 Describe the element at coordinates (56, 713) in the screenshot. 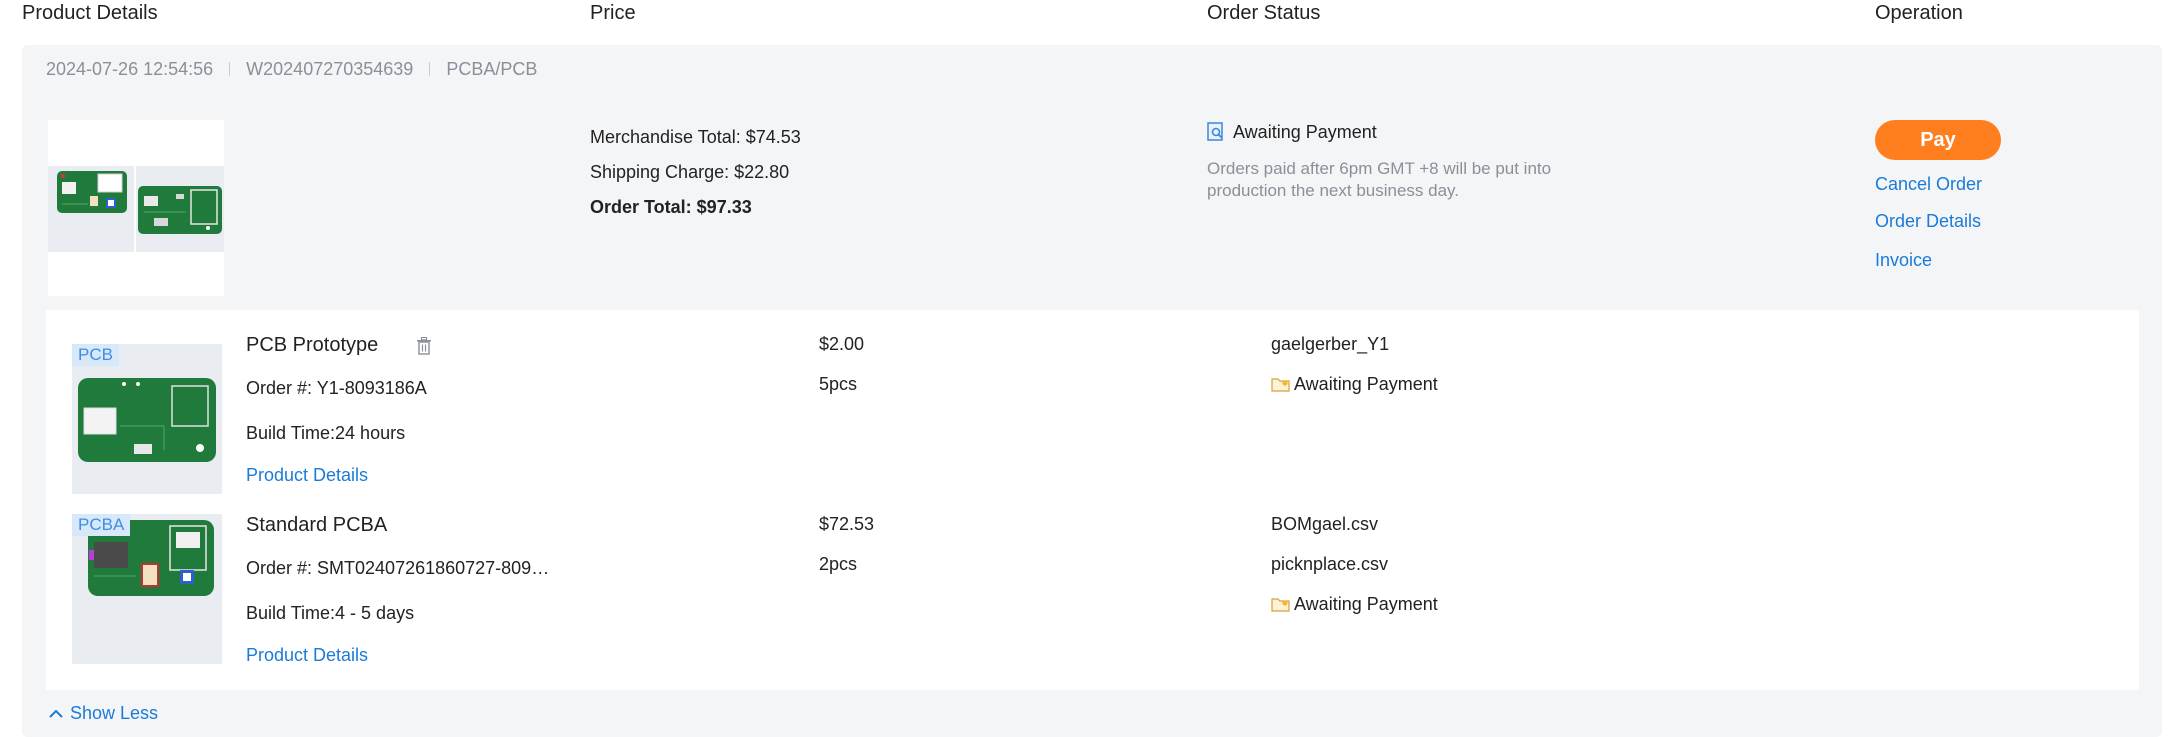

I see `chevron-up-icon` at that location.